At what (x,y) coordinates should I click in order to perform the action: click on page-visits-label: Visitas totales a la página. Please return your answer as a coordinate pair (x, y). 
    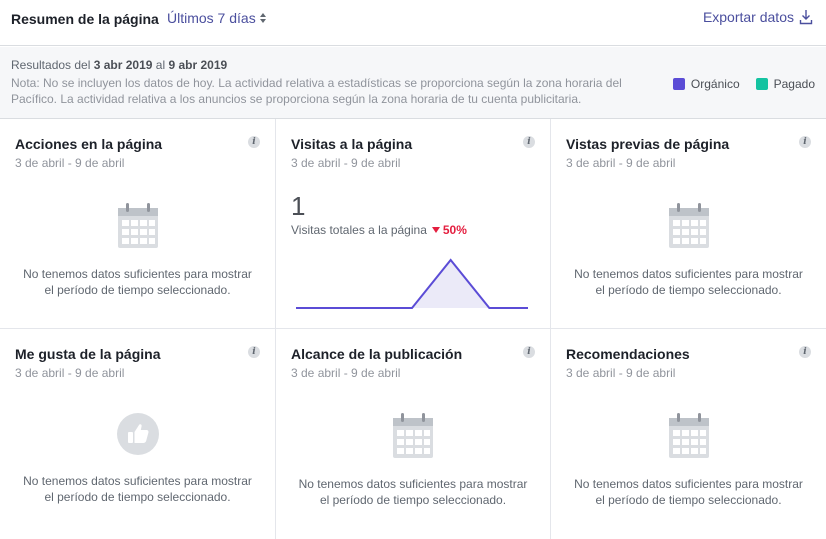
    Looking at the image, I should click on (359, 230).